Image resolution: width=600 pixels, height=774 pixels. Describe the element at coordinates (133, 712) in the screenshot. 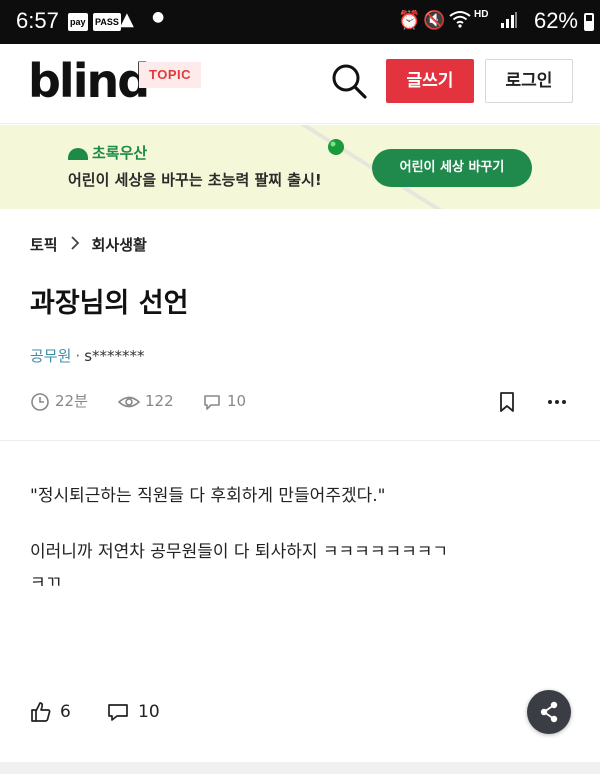

I see `comment-button: 10` at that location.